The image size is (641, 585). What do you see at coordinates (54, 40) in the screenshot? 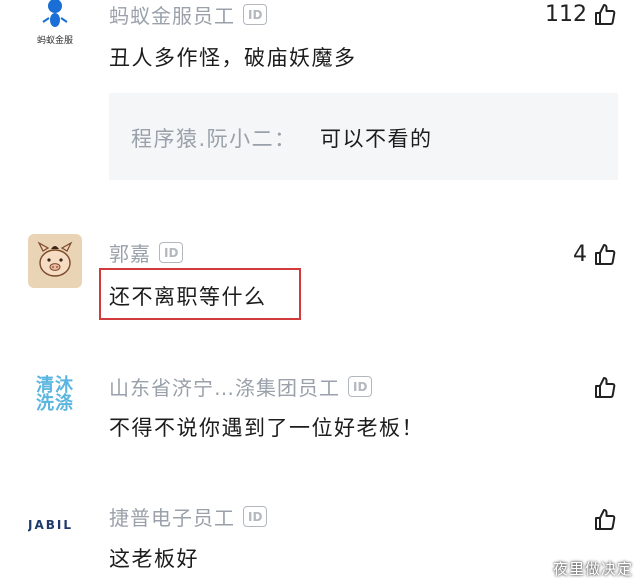
I see `avatar-brand-text: 蚂蚁金服` at bounding box center [54, 40].